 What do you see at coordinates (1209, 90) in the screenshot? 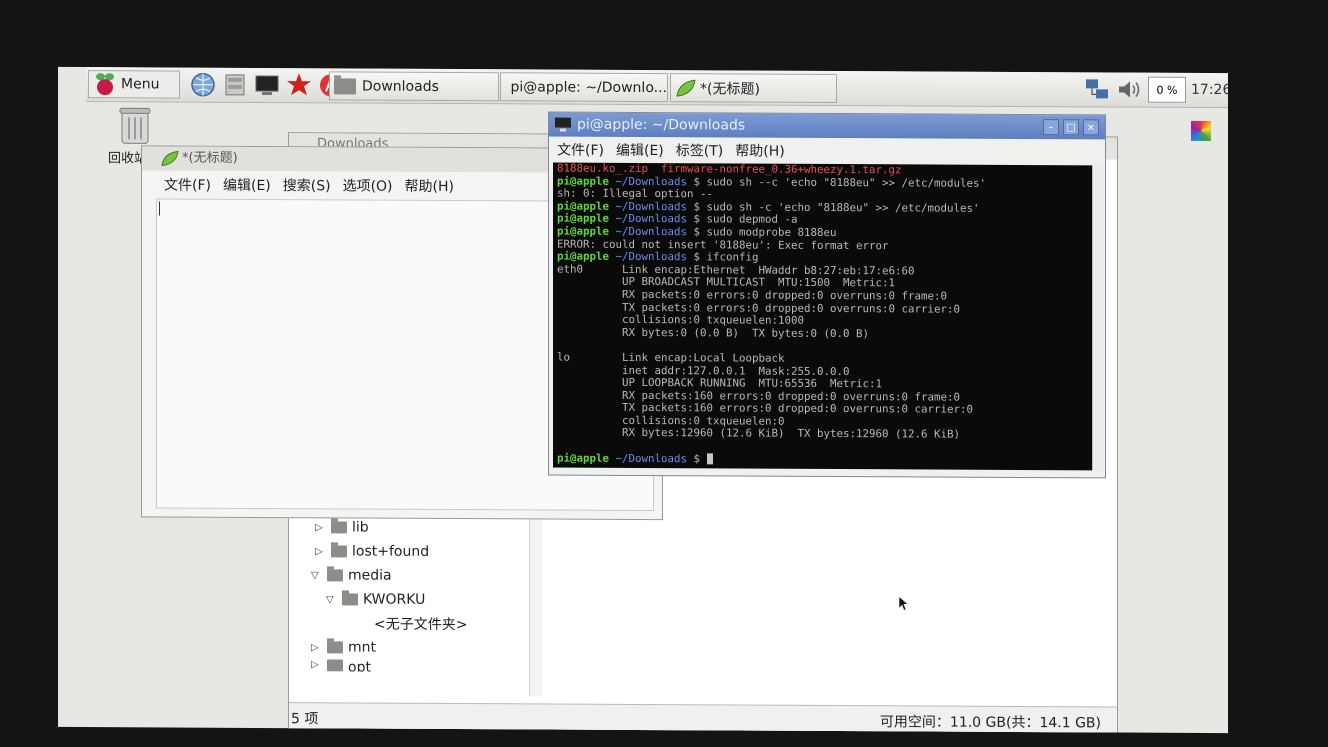
I see `clock: 17:26` at bounding box center [1209, 90].